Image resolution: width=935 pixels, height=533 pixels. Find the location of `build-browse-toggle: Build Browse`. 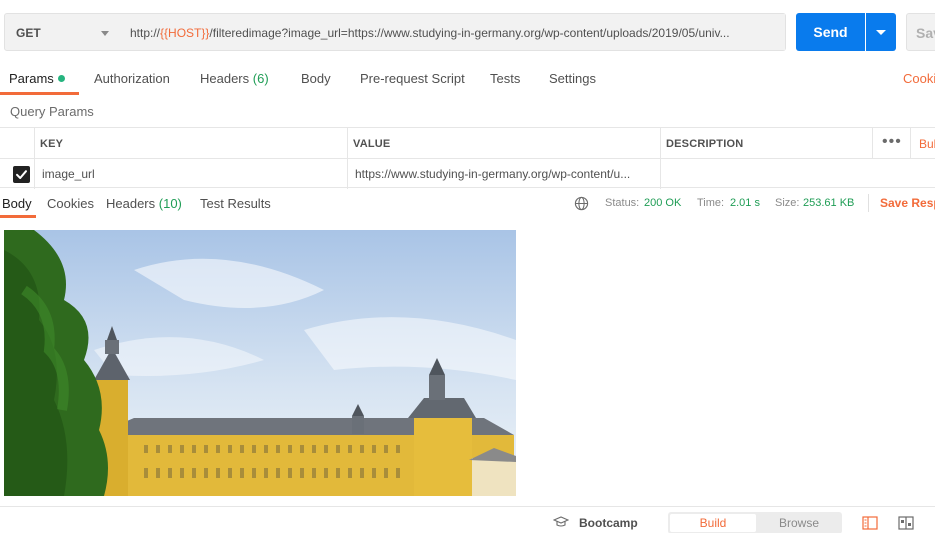

build-browse-toggle: Build Browse is located at coordinates (755, 522).